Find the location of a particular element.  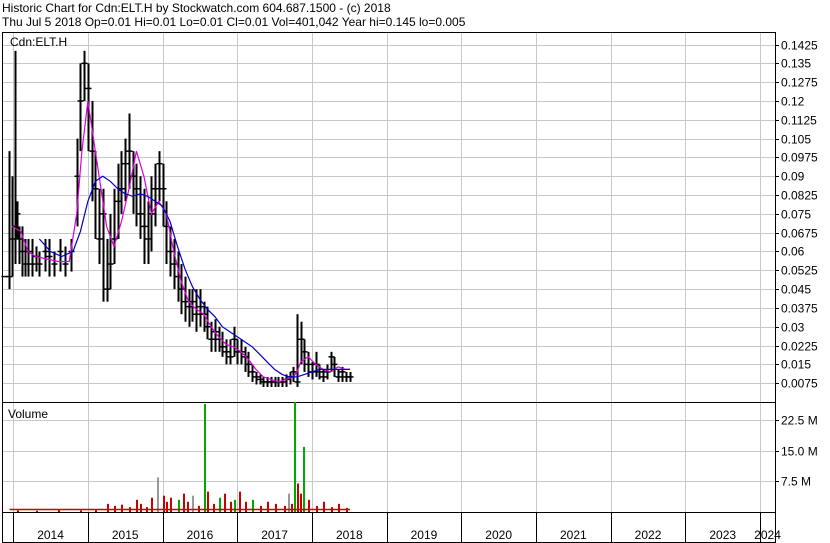

volume-tick-label: 15.0 M is located at coordinates (799, 452).